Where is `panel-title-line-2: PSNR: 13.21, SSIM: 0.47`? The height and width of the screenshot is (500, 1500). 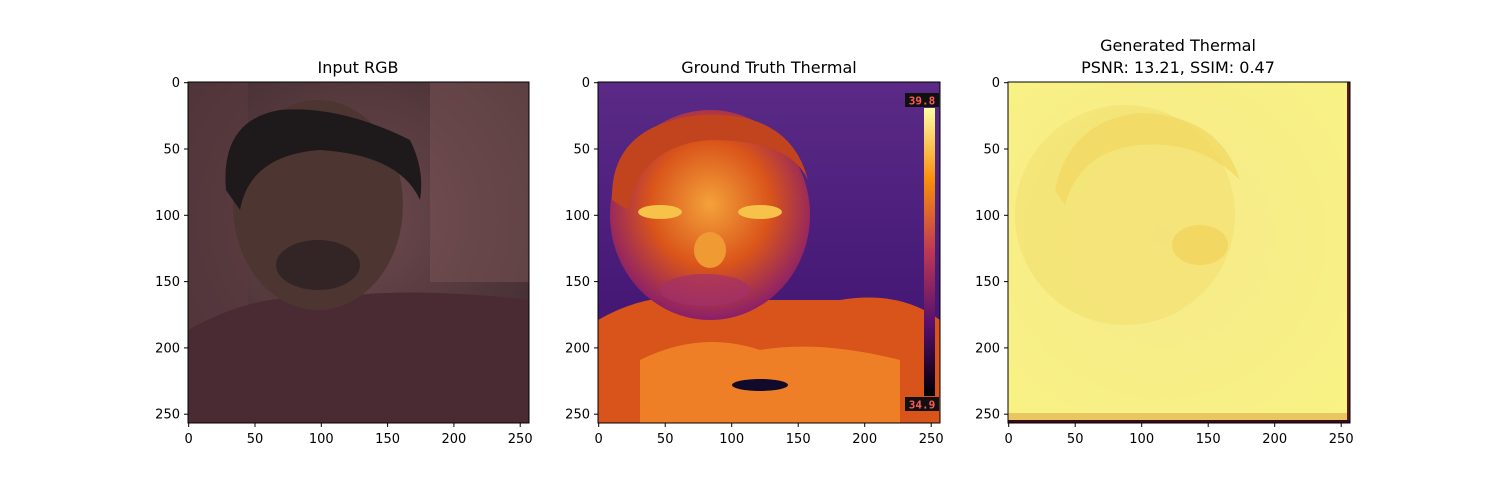 panel-title-line-2: PSNR: 13.21, SSIM: 0.47 is located at coordinates (1178, 67).